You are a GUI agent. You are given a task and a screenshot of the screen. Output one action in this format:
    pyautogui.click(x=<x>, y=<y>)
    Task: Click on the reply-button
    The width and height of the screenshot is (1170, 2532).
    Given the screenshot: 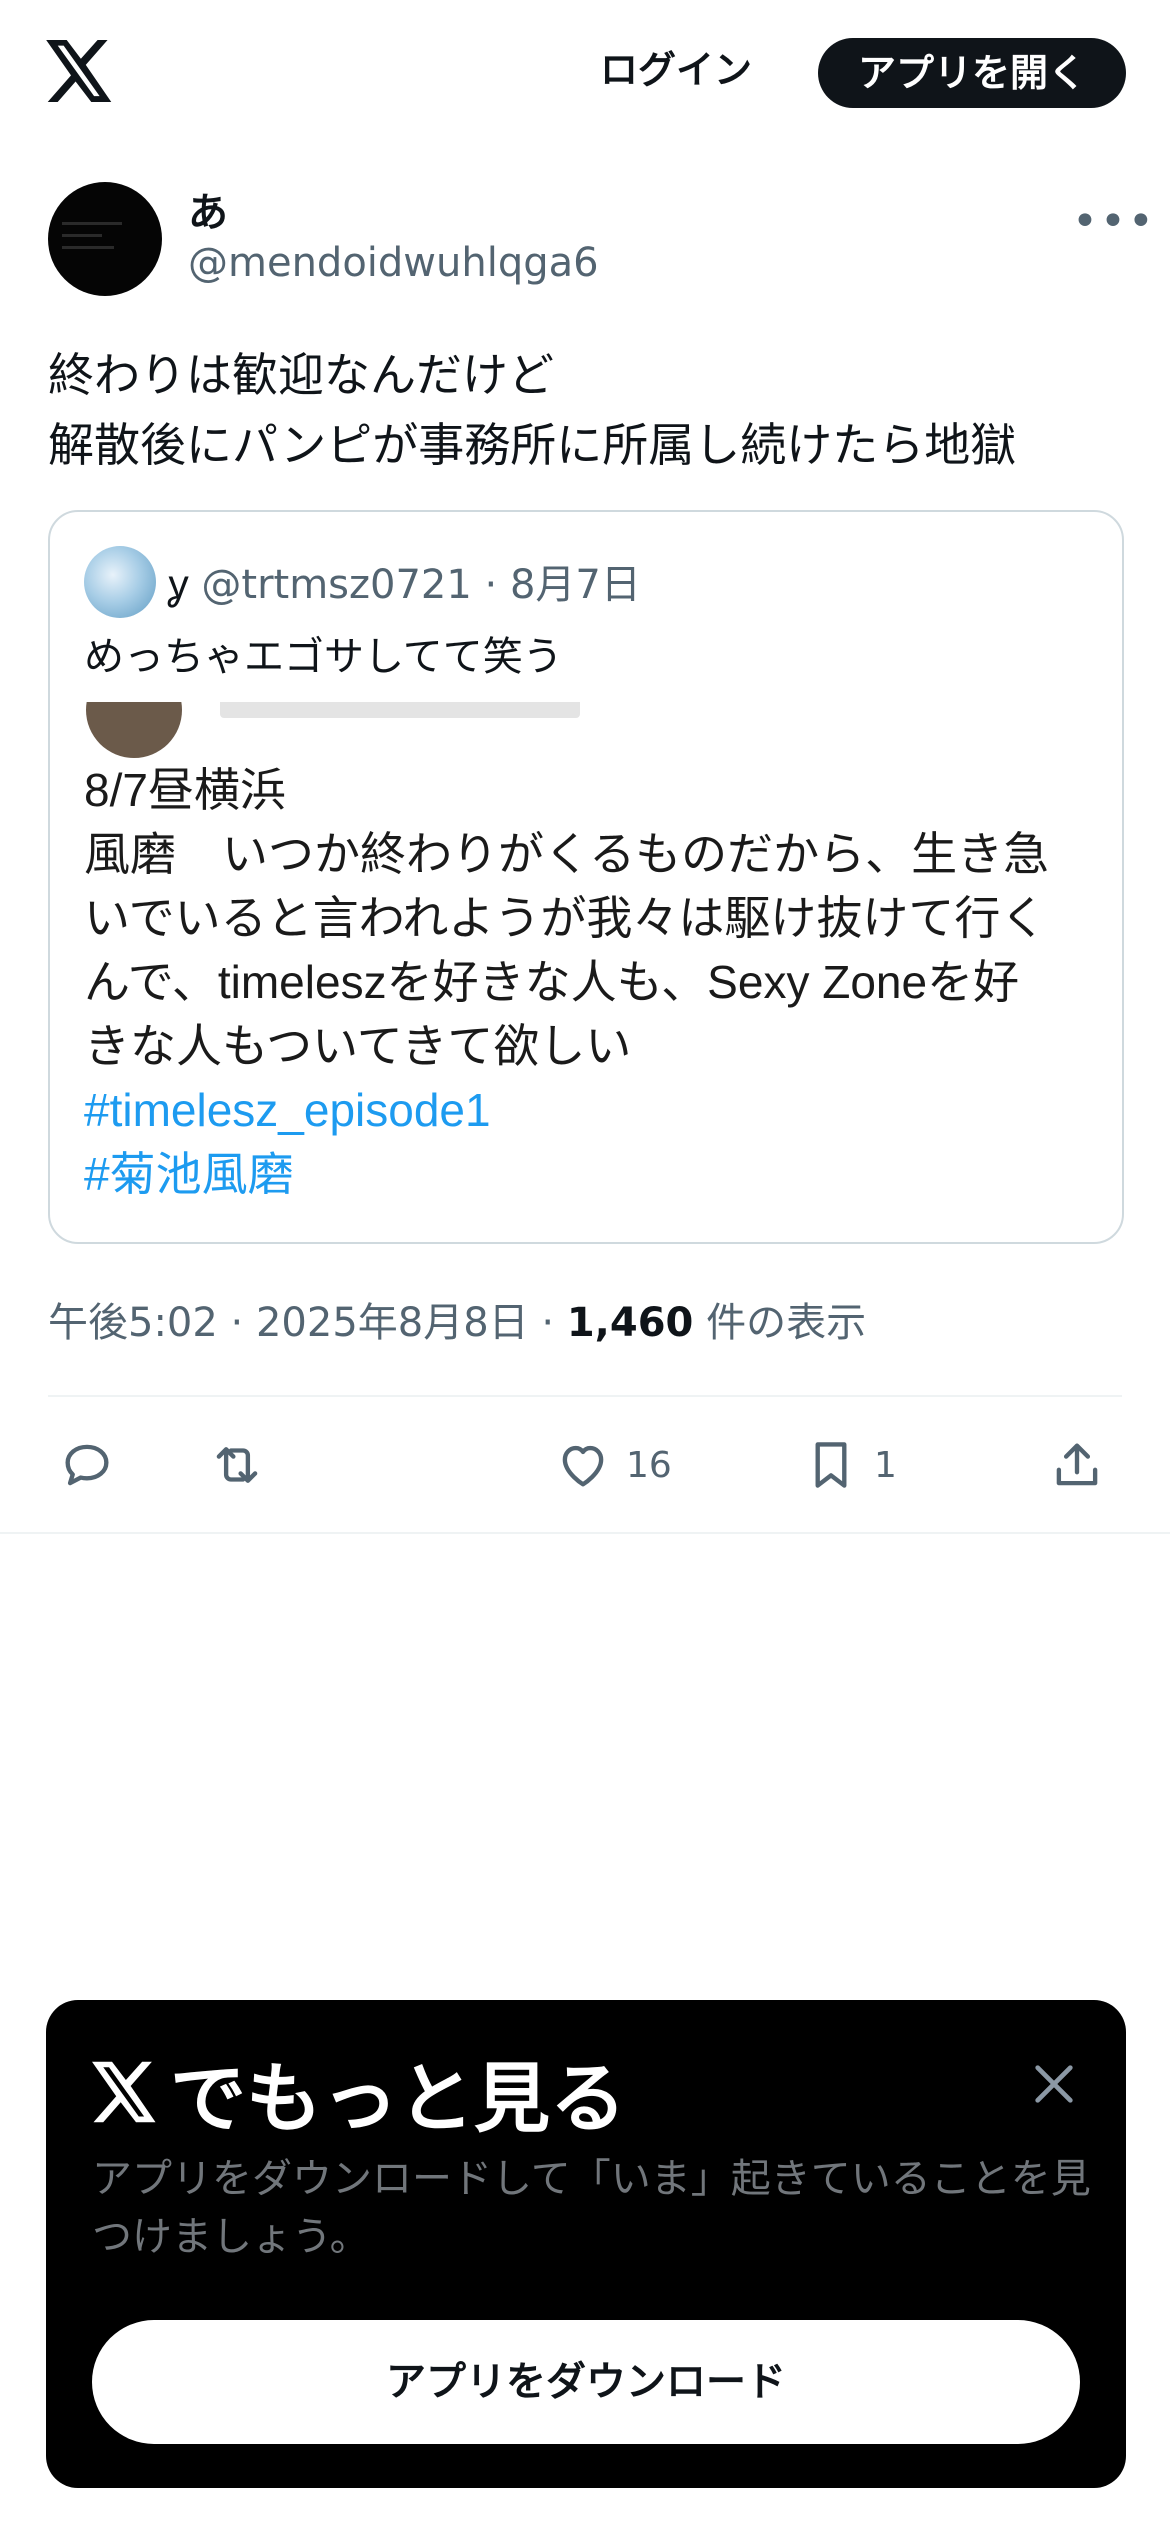 What is the action you would take?
    pyautogui.click(x=87, y=1465)
    